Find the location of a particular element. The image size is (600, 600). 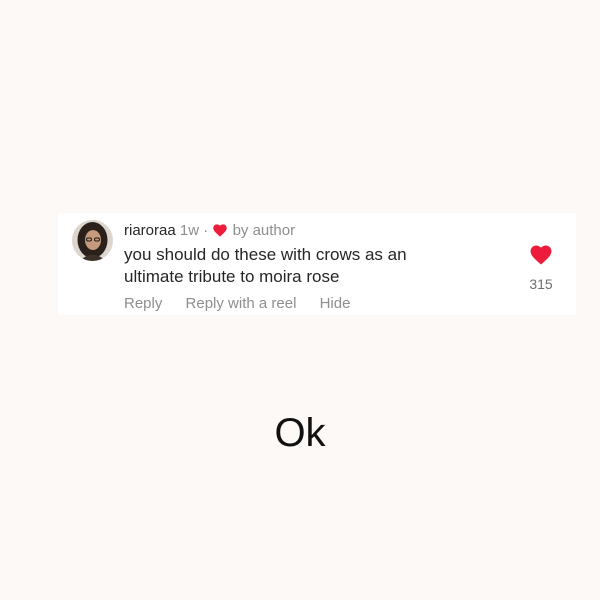

reply-button: Reply is located at coordinates (143, 304).